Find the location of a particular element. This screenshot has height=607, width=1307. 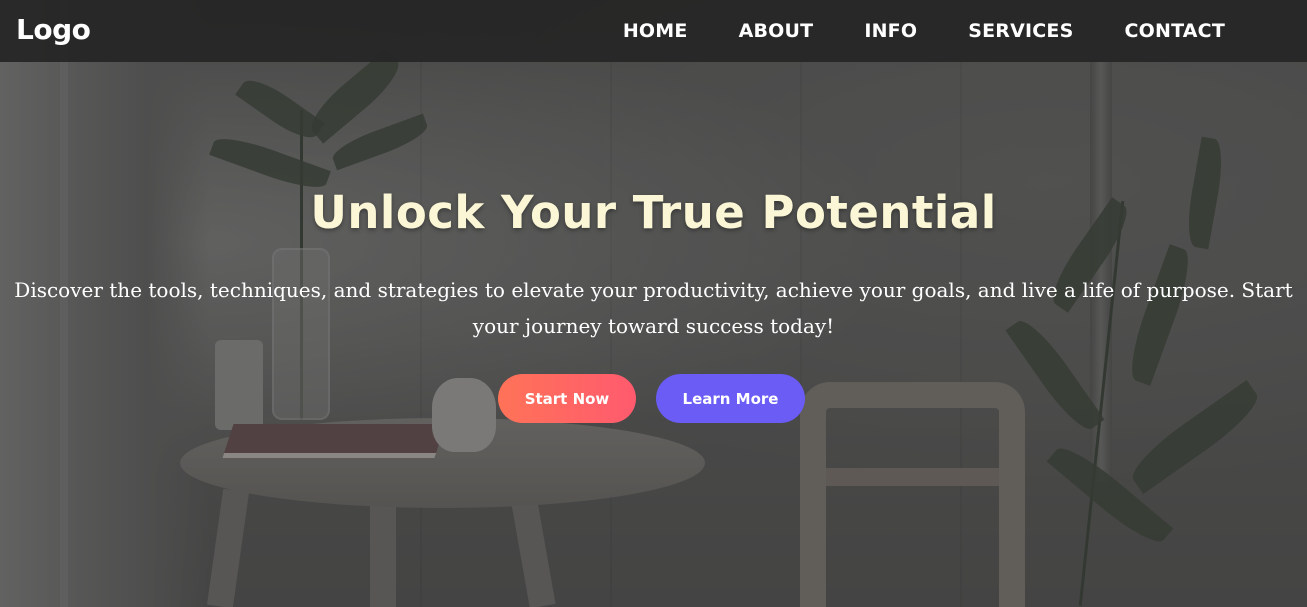

nav-link-about: ABOUT is located at coordinates (776, 31).